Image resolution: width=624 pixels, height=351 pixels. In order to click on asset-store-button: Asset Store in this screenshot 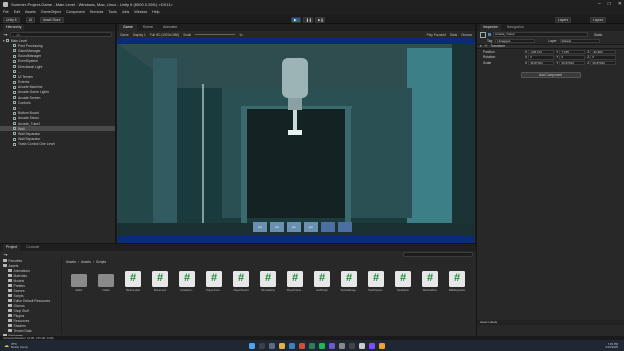, I will do `click(52, 19)`.